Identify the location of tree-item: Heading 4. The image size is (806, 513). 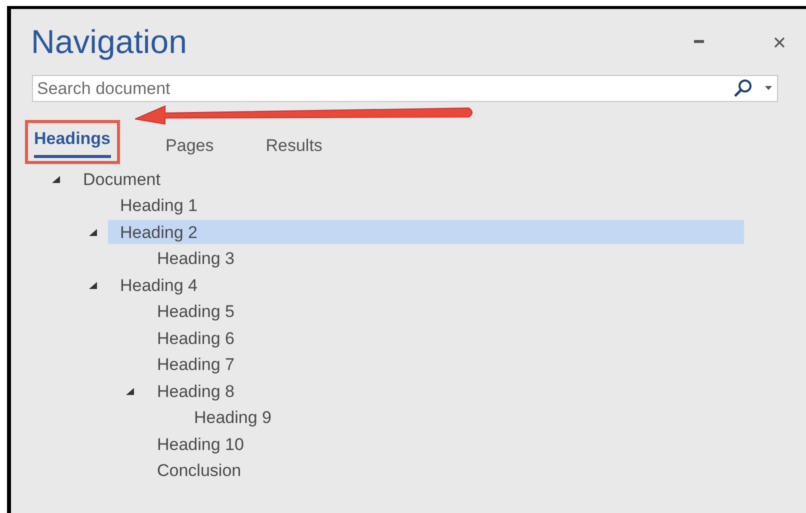
(163, 285).